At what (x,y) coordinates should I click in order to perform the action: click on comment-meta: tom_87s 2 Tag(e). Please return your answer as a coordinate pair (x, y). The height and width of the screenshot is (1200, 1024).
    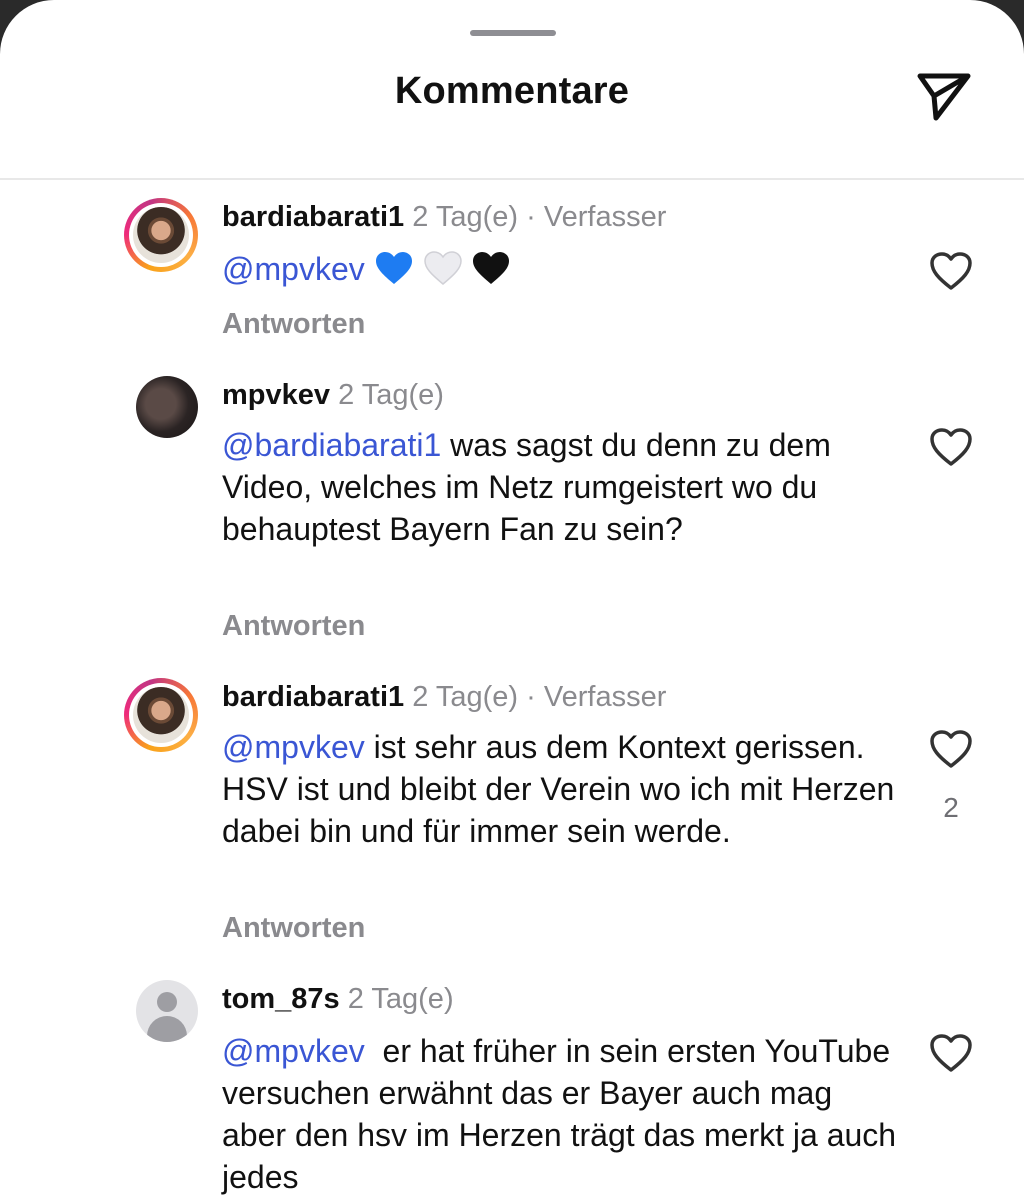
    Looking at the image, I should click on (338, 999).